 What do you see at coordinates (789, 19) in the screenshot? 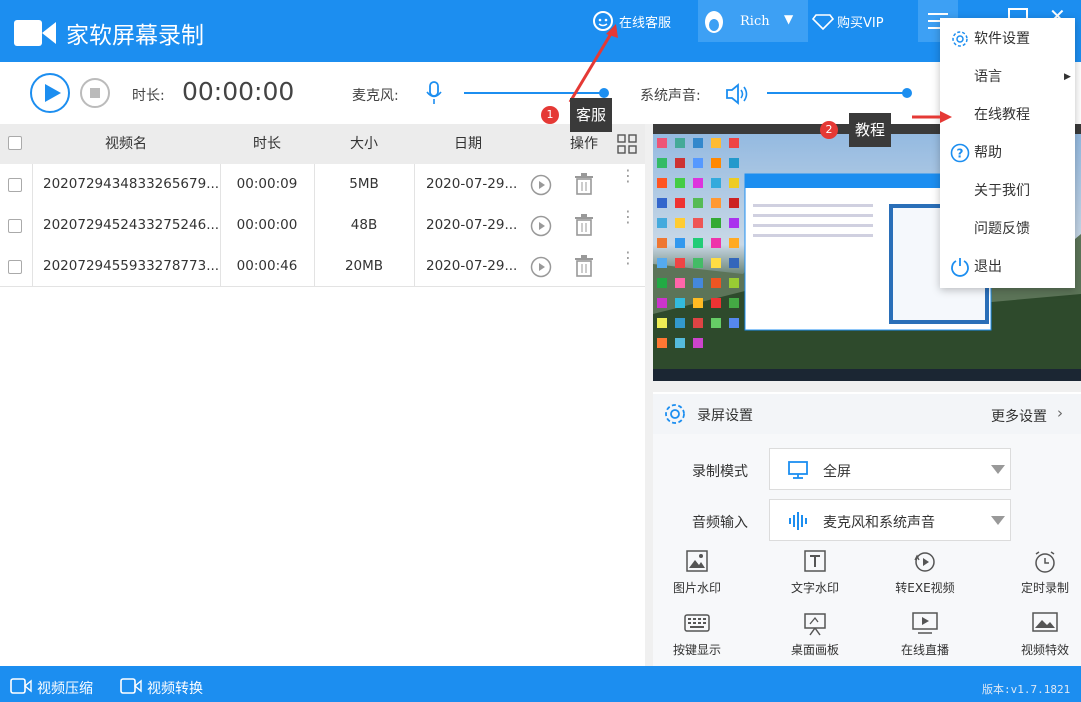
I see `chevron-down-icon: ▼` at bounding box center [789, 19].